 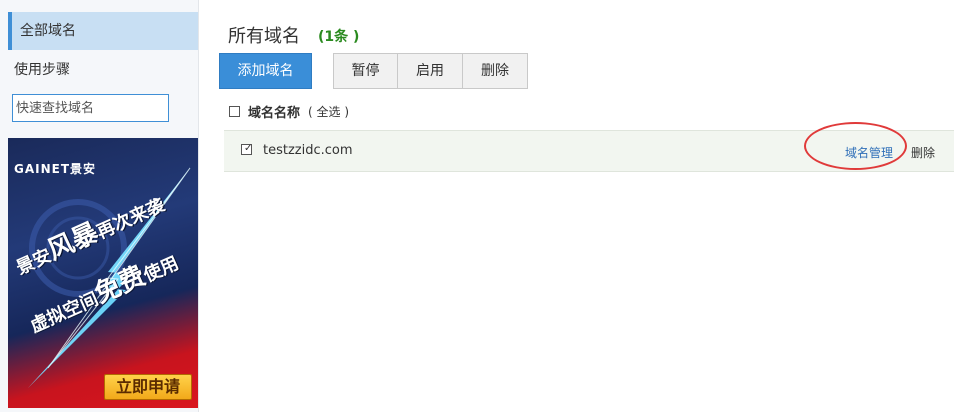 I want to click on enable-button: 启用, so click(x=430, y=71).